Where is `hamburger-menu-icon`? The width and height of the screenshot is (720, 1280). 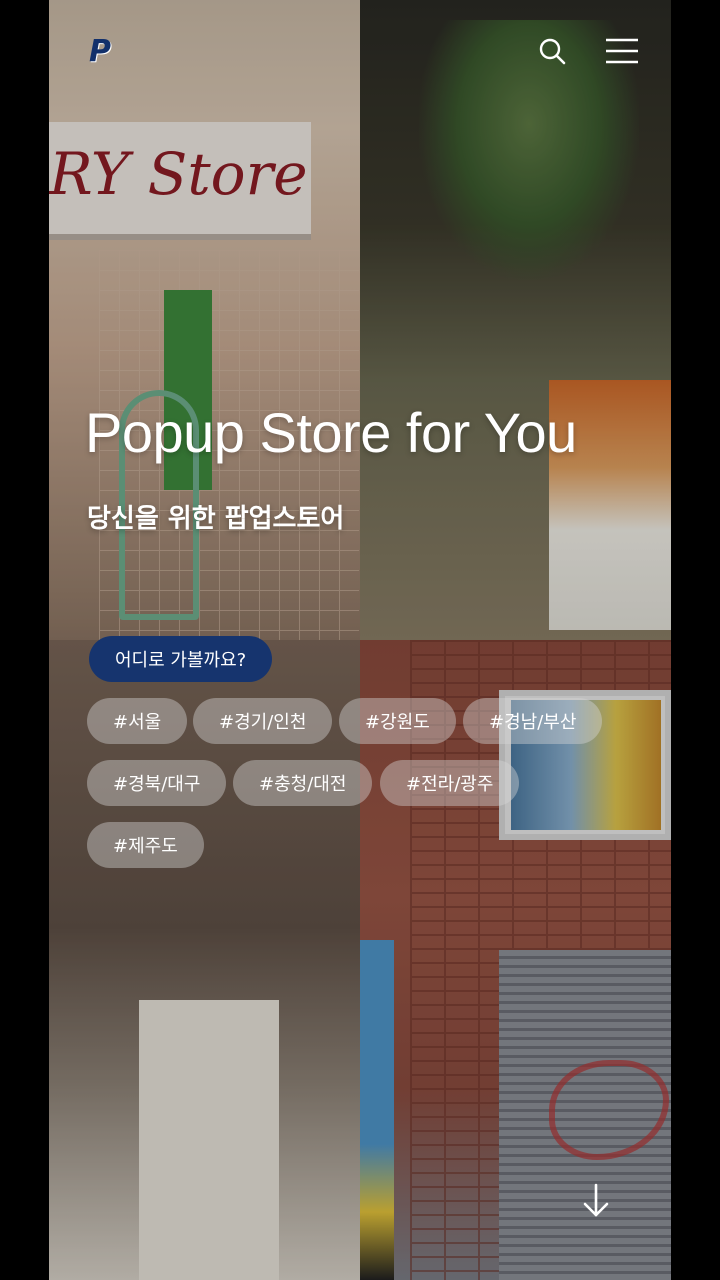
hamburger-menu-icon is located at coordinates (622, 51).